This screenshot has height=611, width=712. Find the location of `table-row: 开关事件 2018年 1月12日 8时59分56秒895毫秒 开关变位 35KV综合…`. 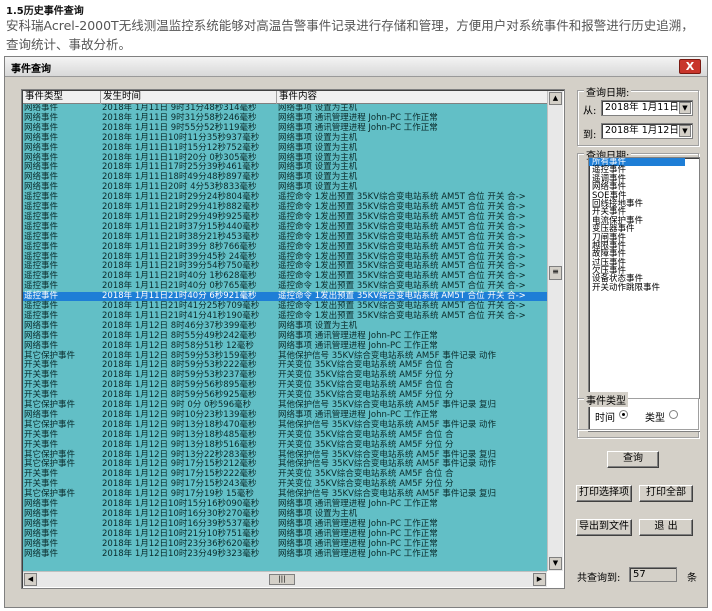

table-row: 开关事件 2018年 1月12日 8时59分56秒895毫秒 开关变位 35KV综合… is located at coordinates (285, 385).